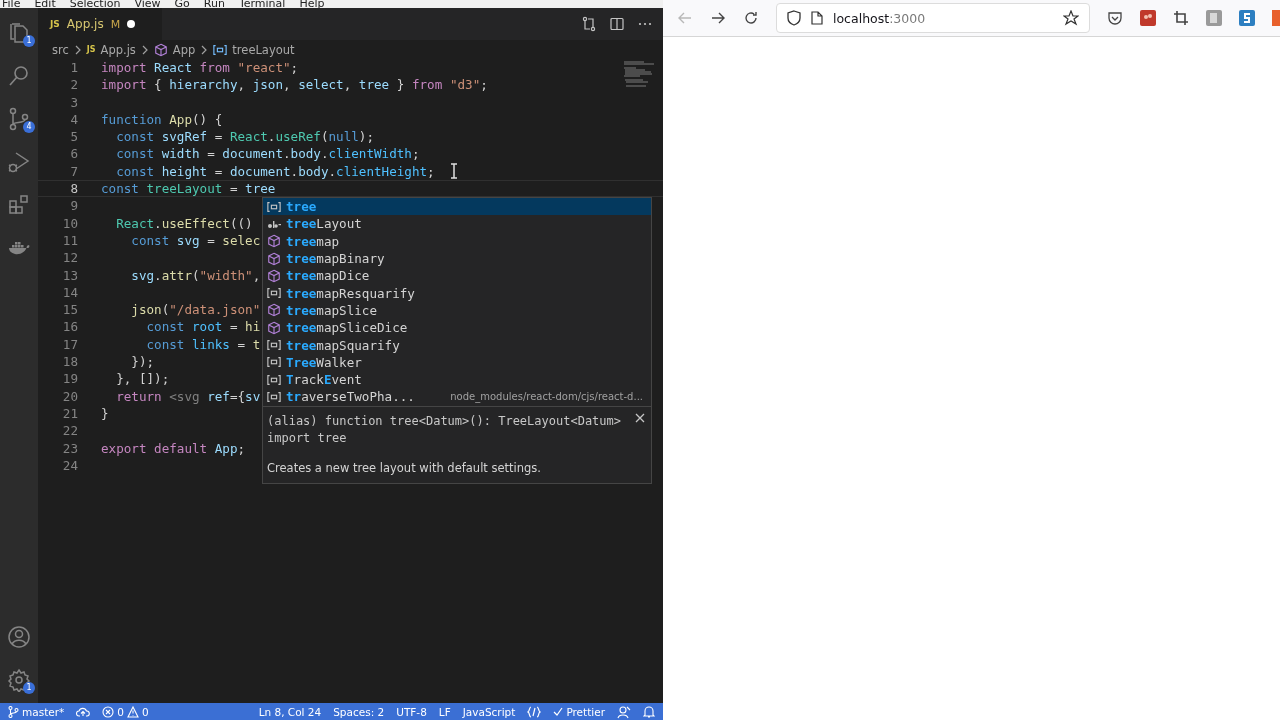  Describe the element at coordinates (69, 223) in the screenshot. I see `line-number: 10` at that location.